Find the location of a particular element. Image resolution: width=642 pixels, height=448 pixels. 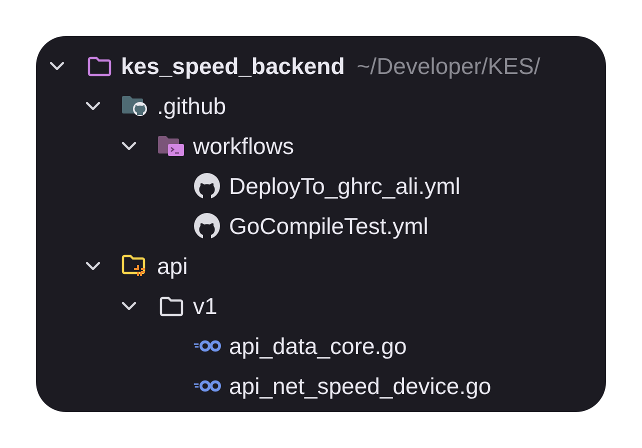

file-name: api_net_speed_device.go is located at coordinates (360, 386).